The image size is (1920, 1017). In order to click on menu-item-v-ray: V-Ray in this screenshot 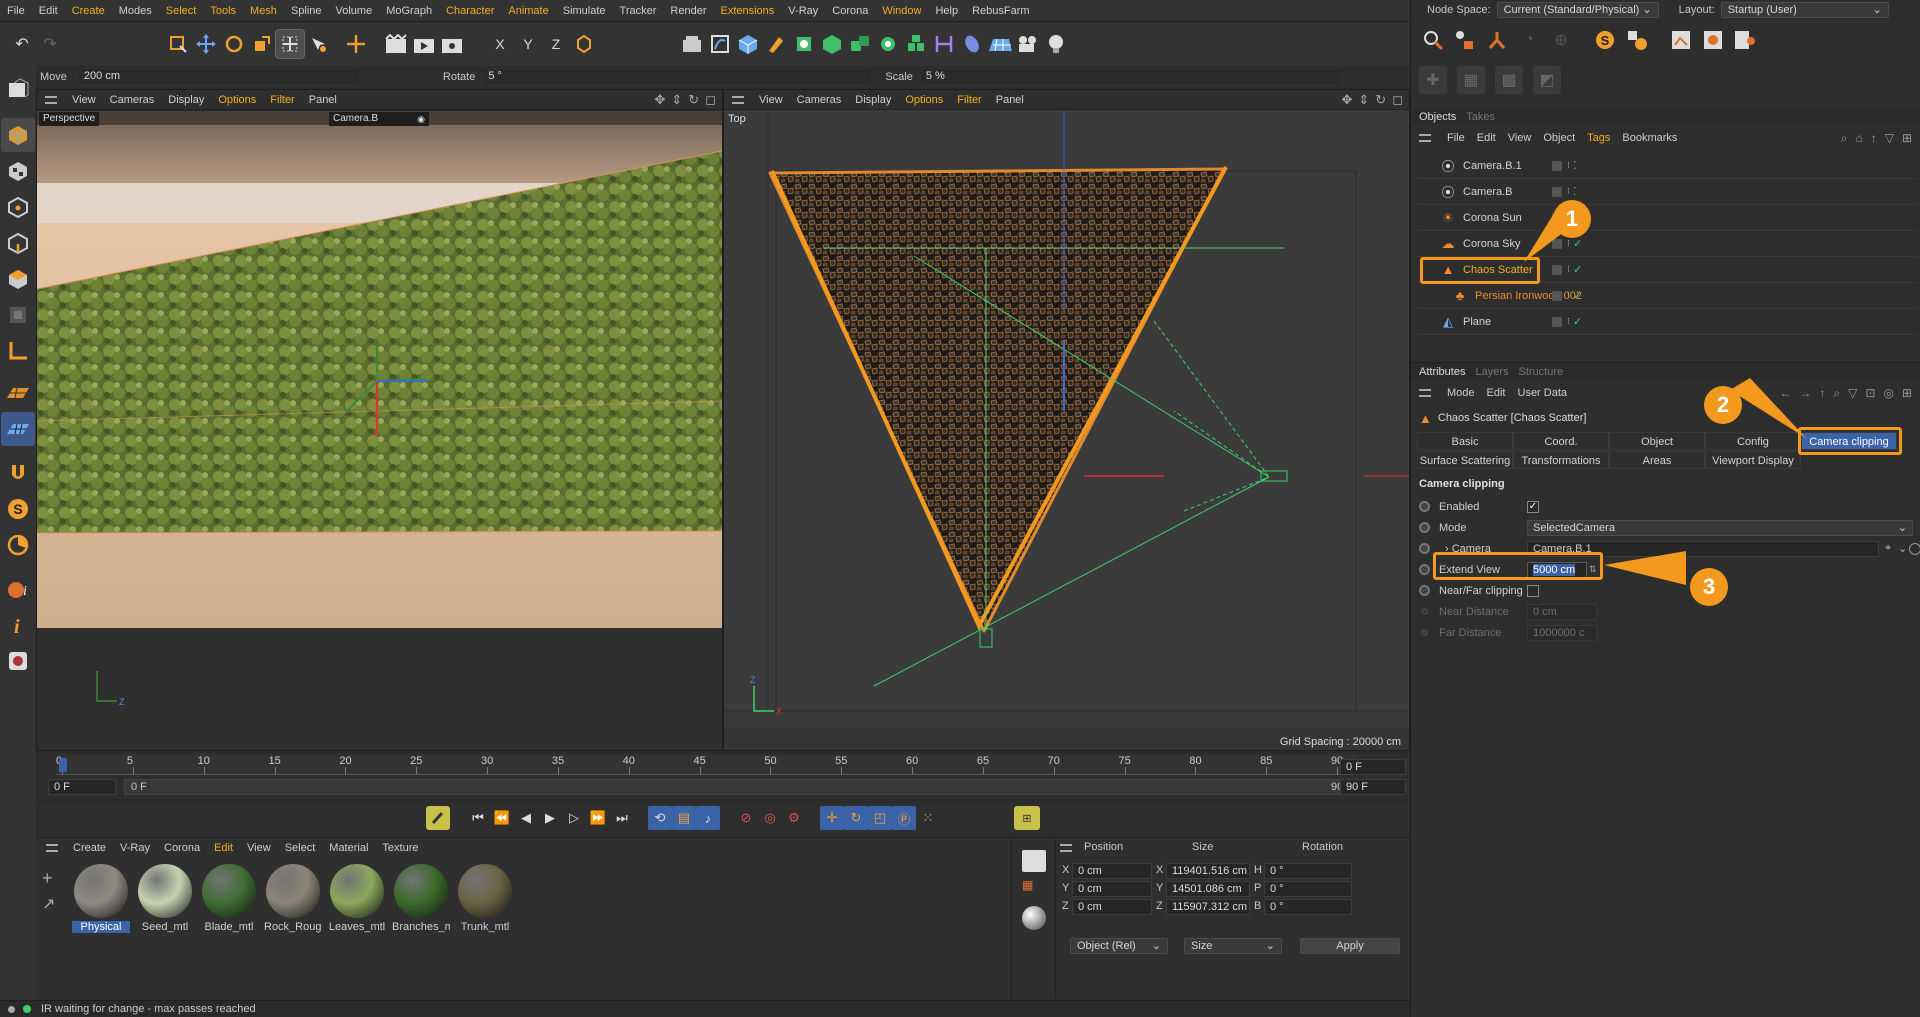, I will do `click(803, 11)`.